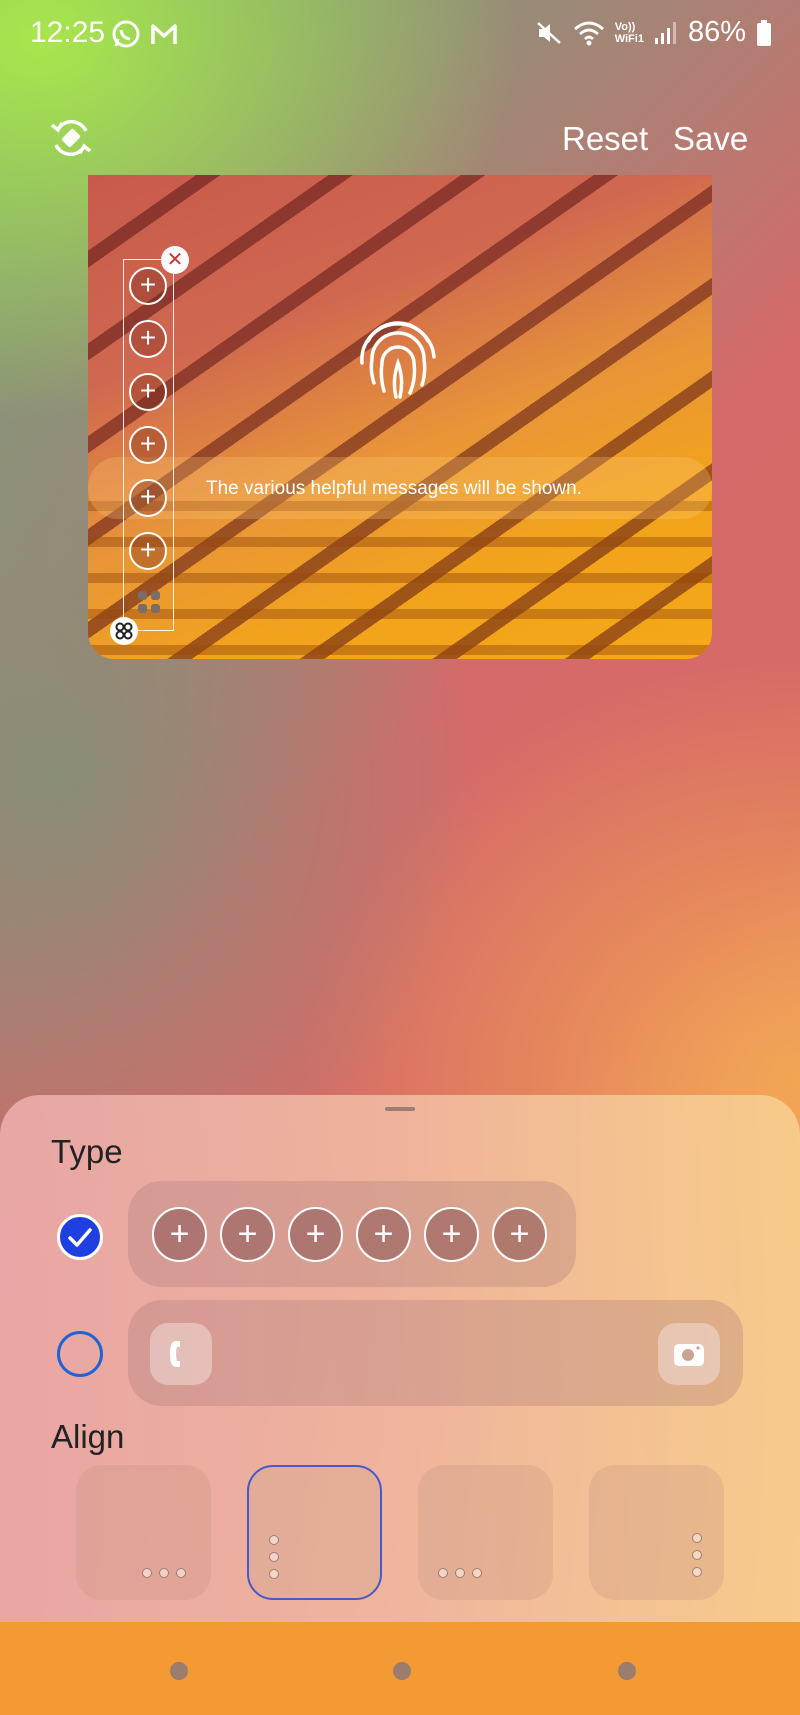 The width and height of the screenshot is (800, 1715). I want to click on mute-icon, so click(548, 32).